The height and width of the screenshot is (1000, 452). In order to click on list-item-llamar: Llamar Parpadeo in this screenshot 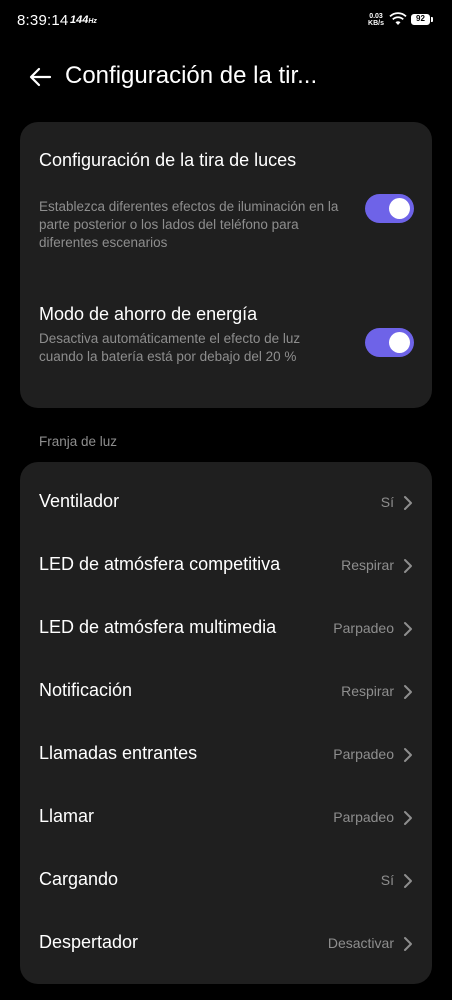, I will do `click(226, 818)`.